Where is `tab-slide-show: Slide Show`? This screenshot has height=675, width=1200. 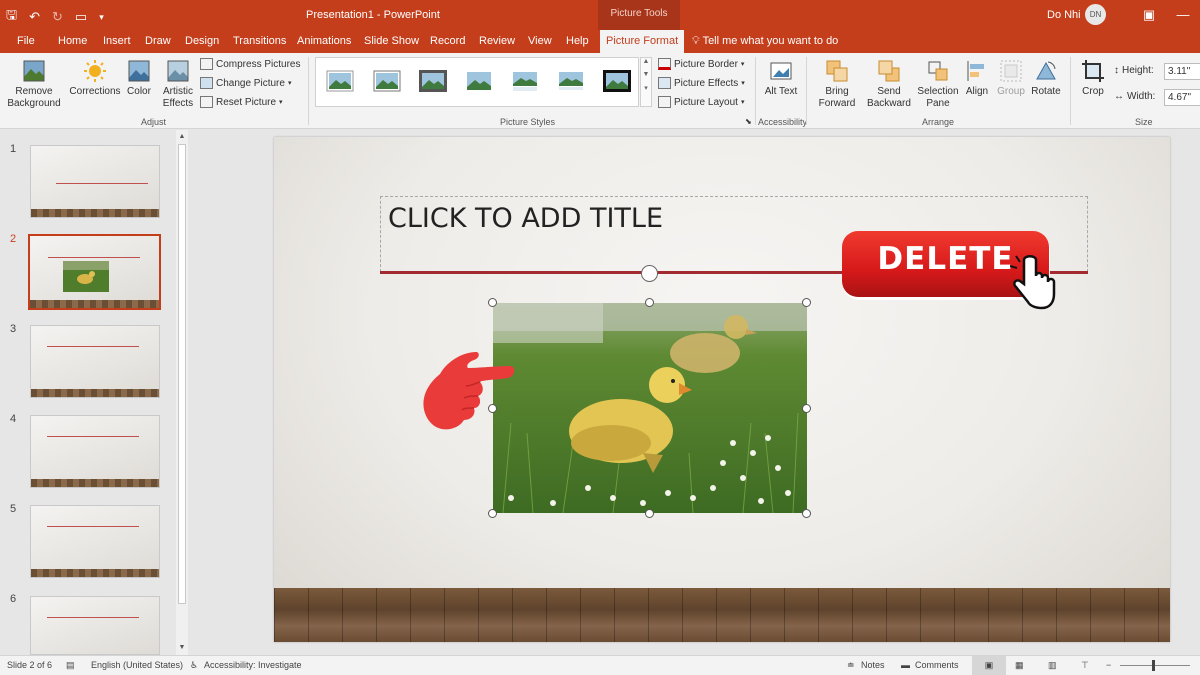
tab-slide-show: Slide Show is located at coordinates (391, 41).